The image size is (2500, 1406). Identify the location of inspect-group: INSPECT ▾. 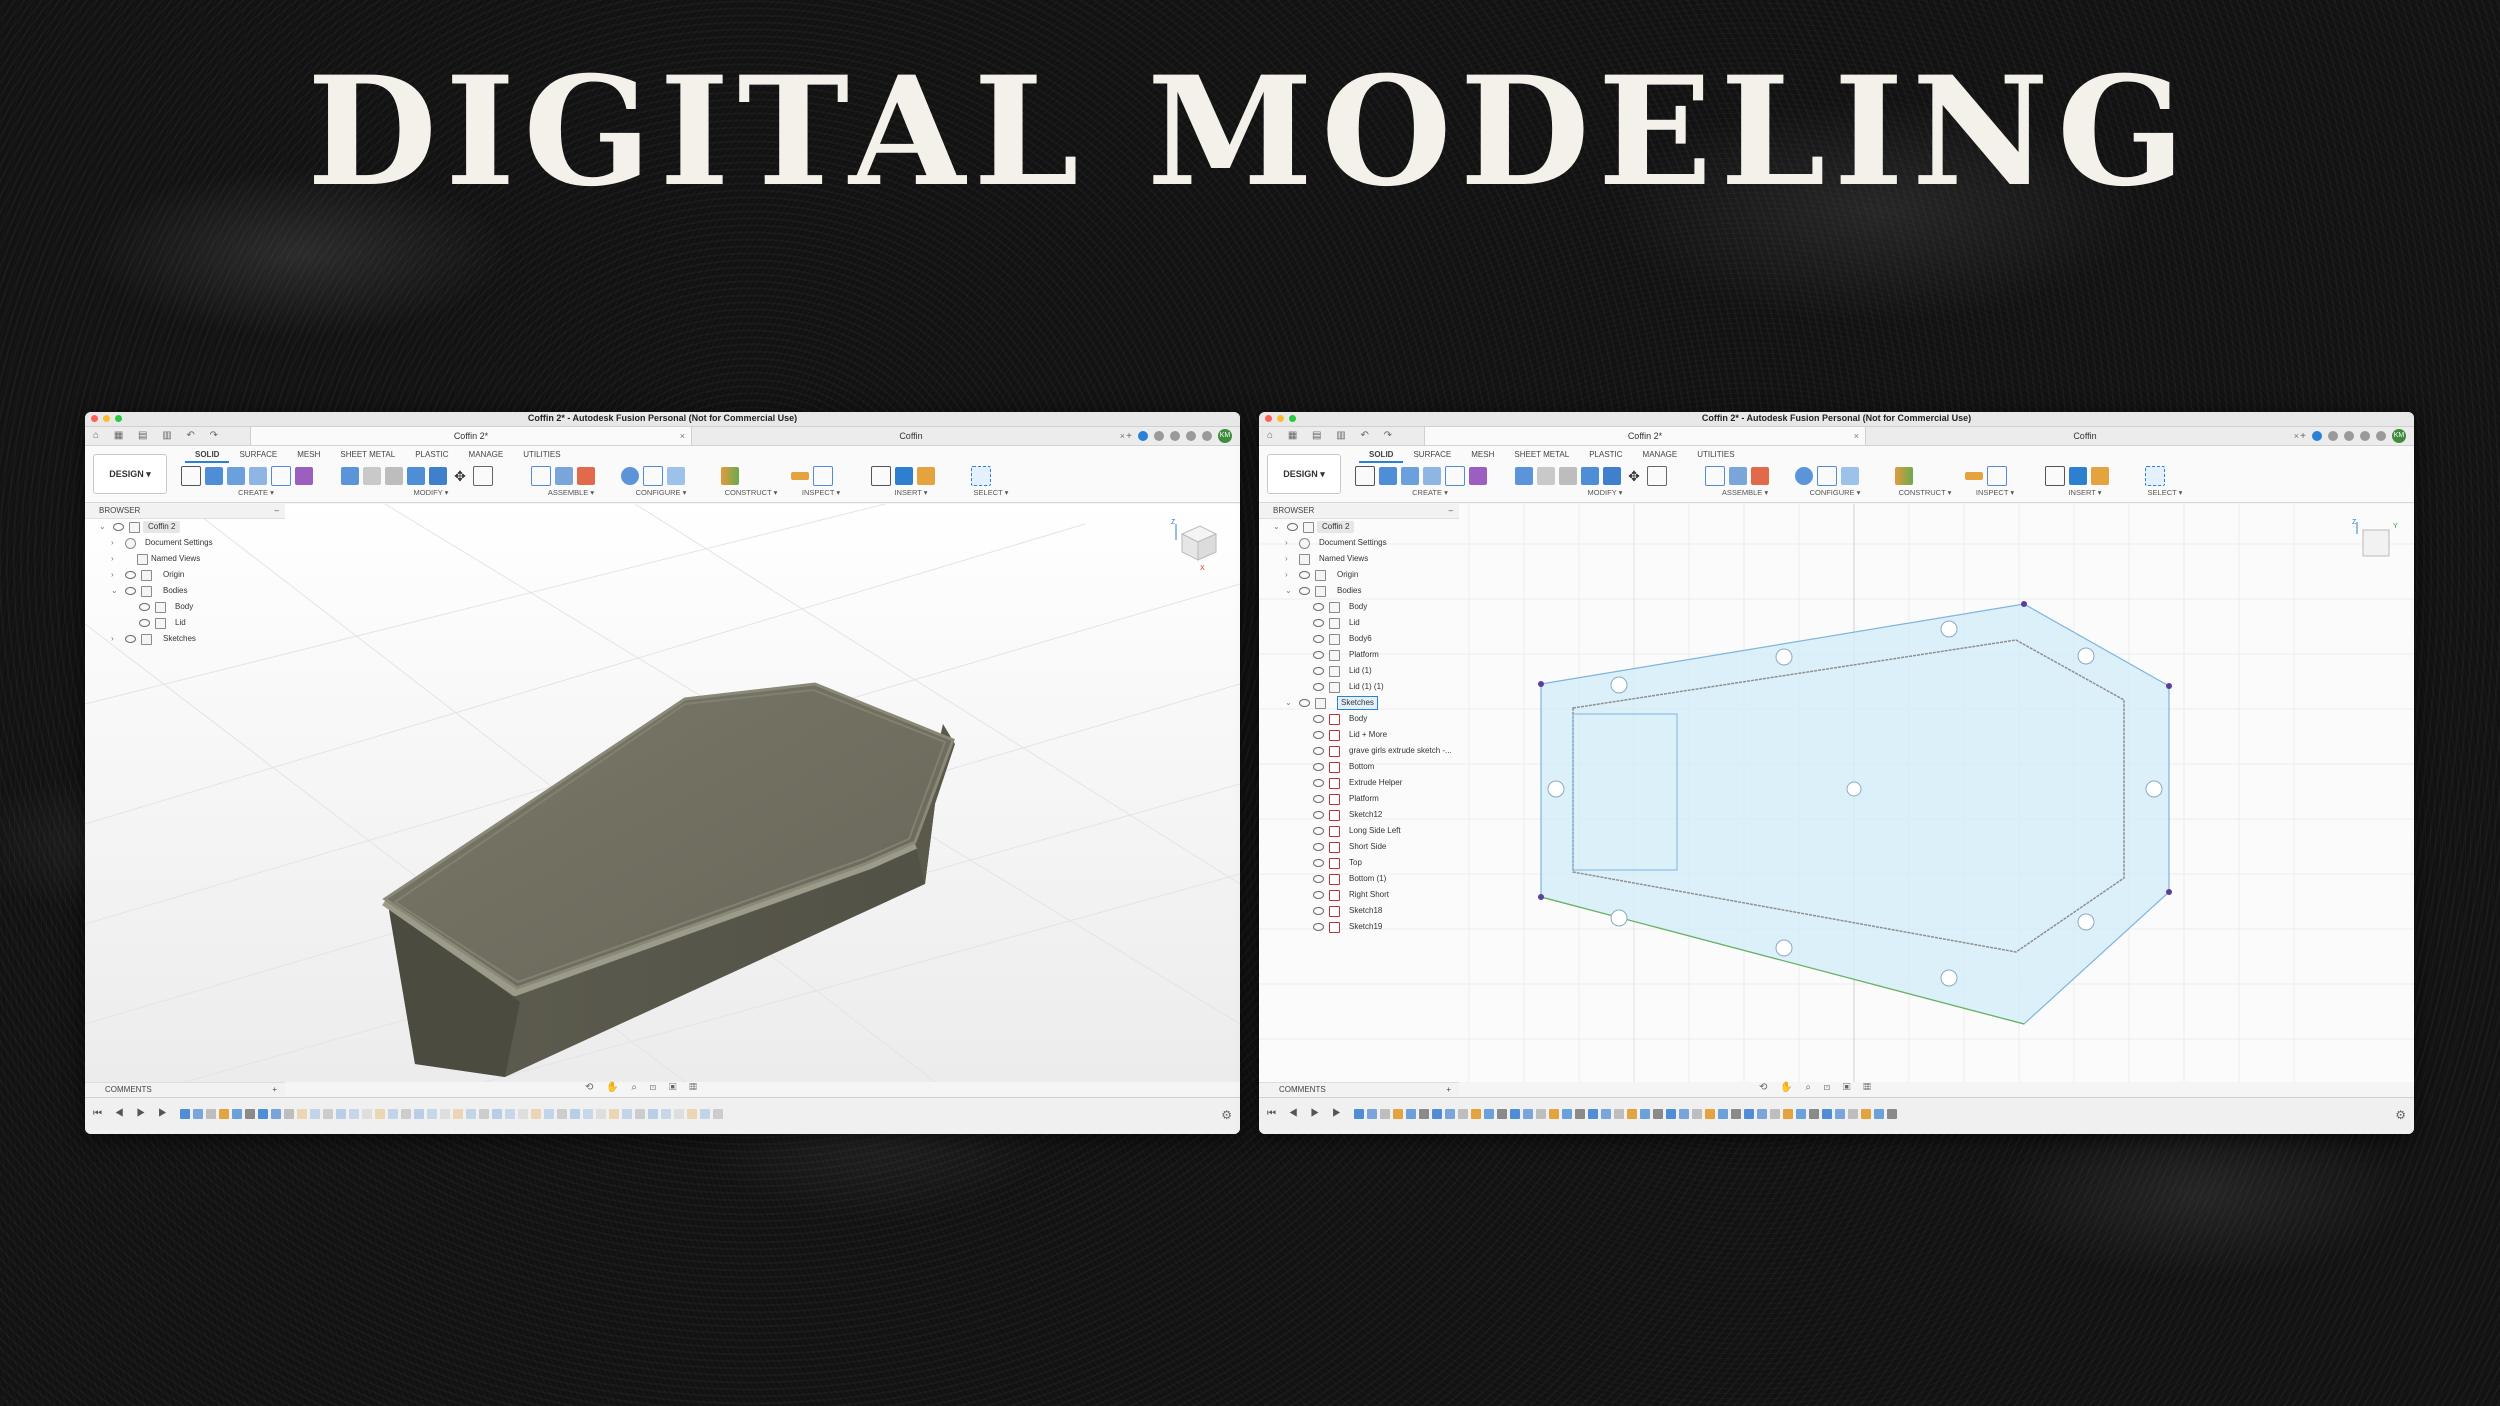
(1995, 483).